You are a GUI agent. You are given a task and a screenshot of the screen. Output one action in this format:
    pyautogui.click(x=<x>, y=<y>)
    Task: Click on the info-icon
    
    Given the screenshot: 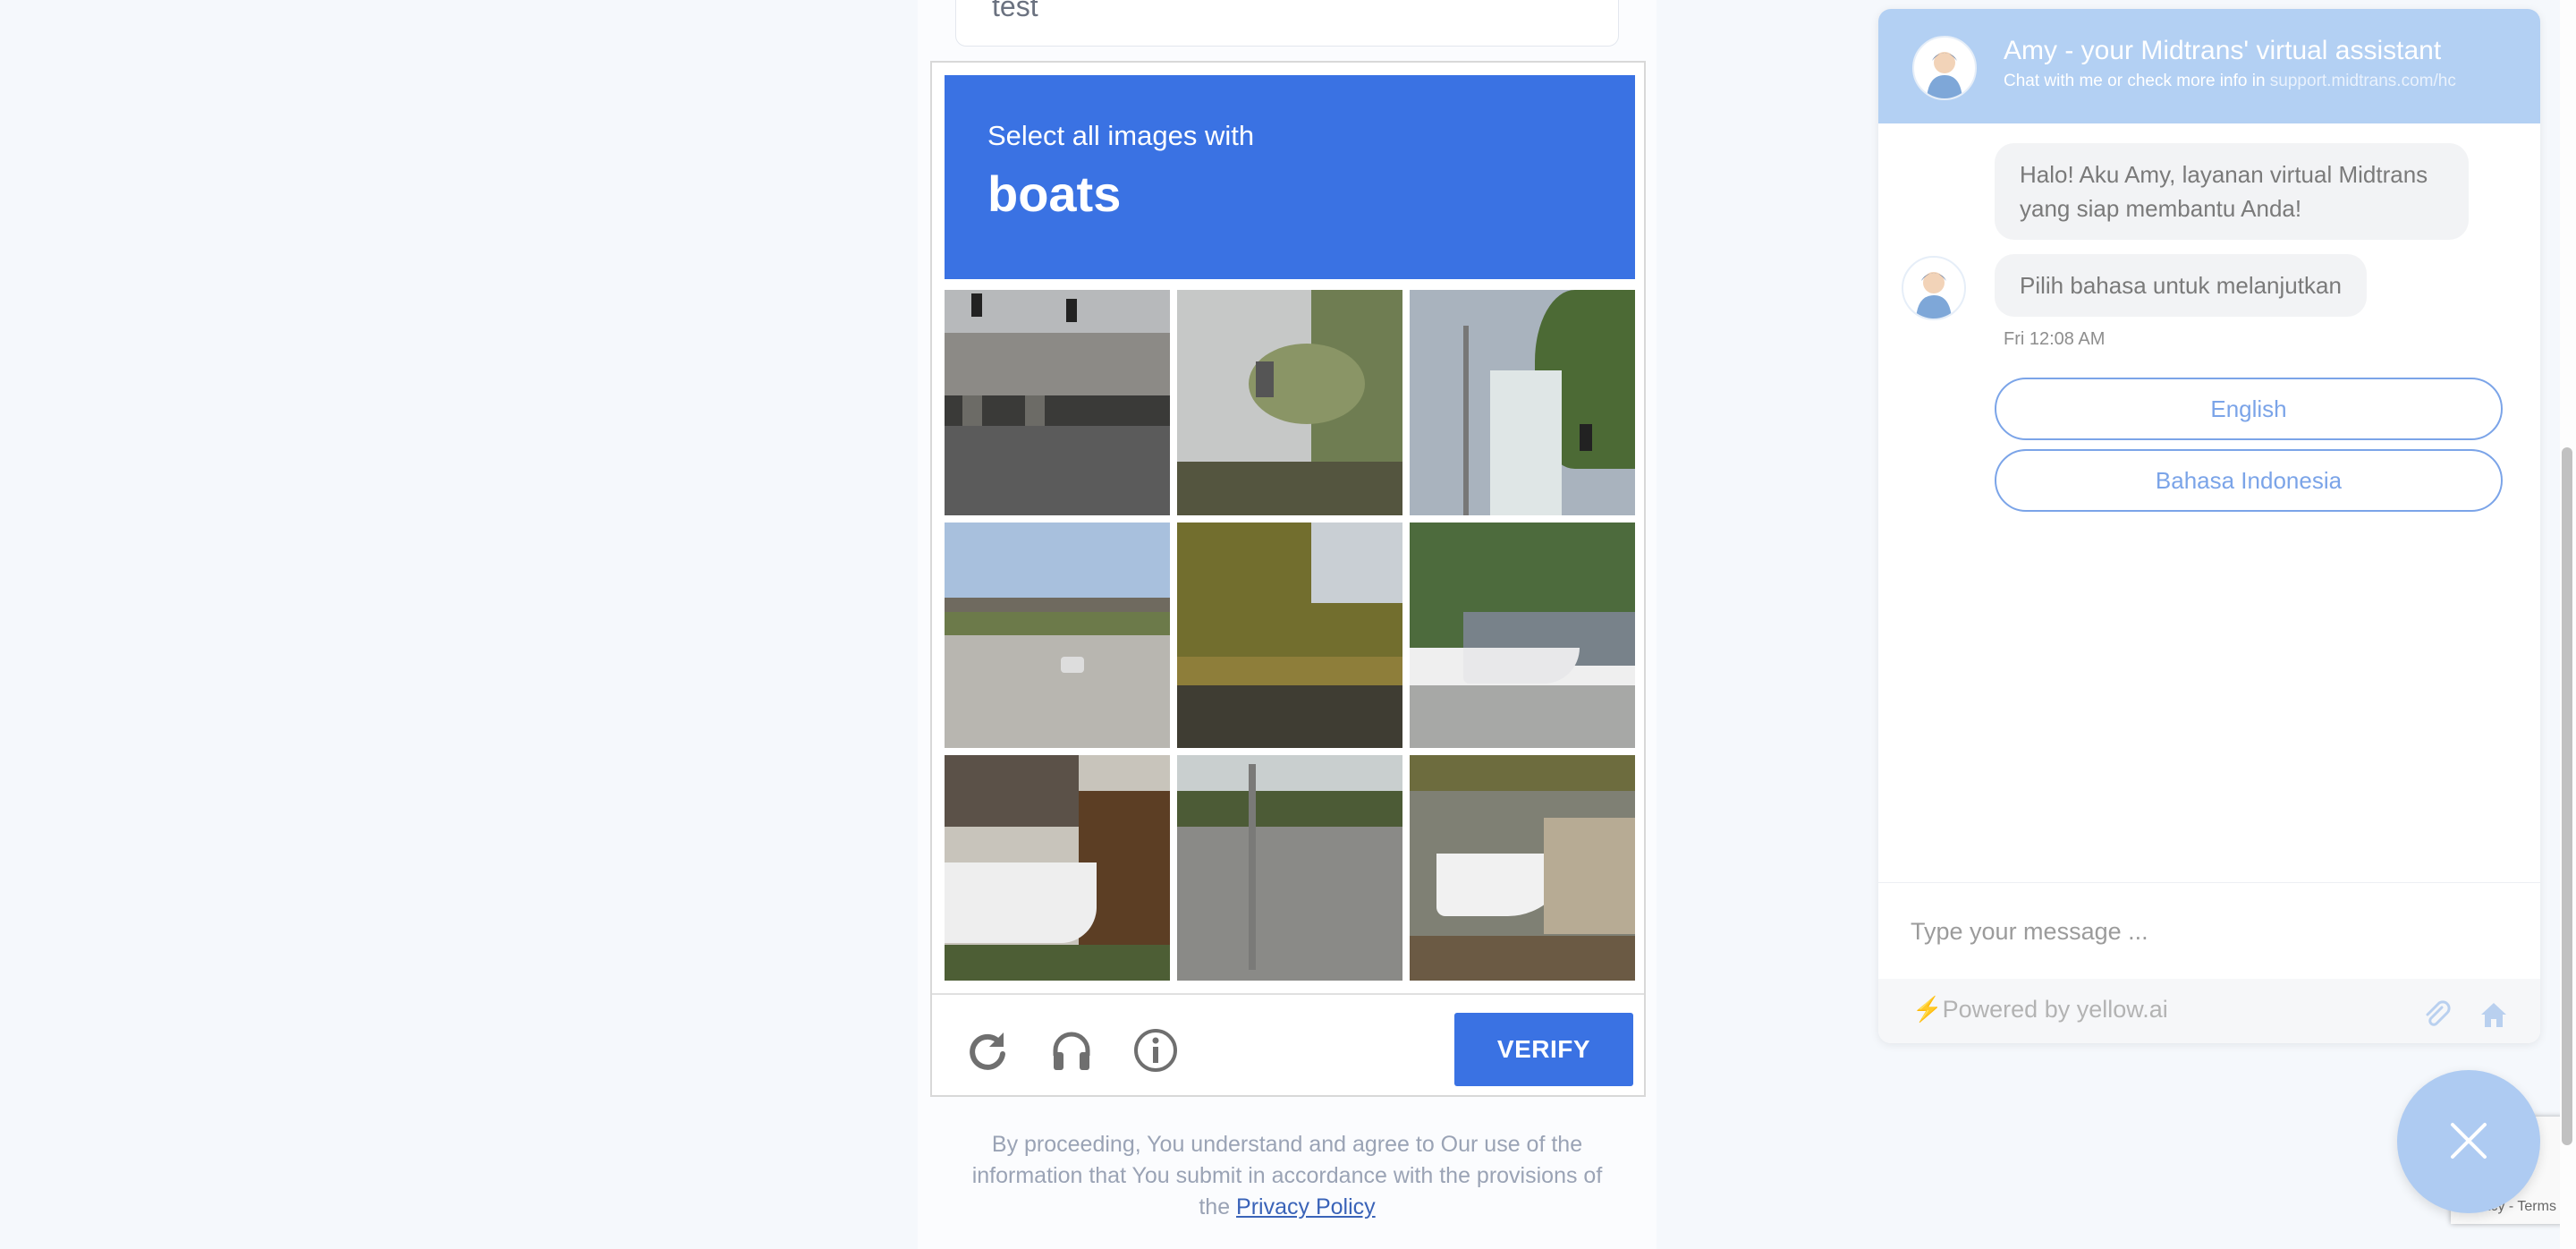 What is the action you would take?
    pyautogui.click(x=1155, y=1051)
    